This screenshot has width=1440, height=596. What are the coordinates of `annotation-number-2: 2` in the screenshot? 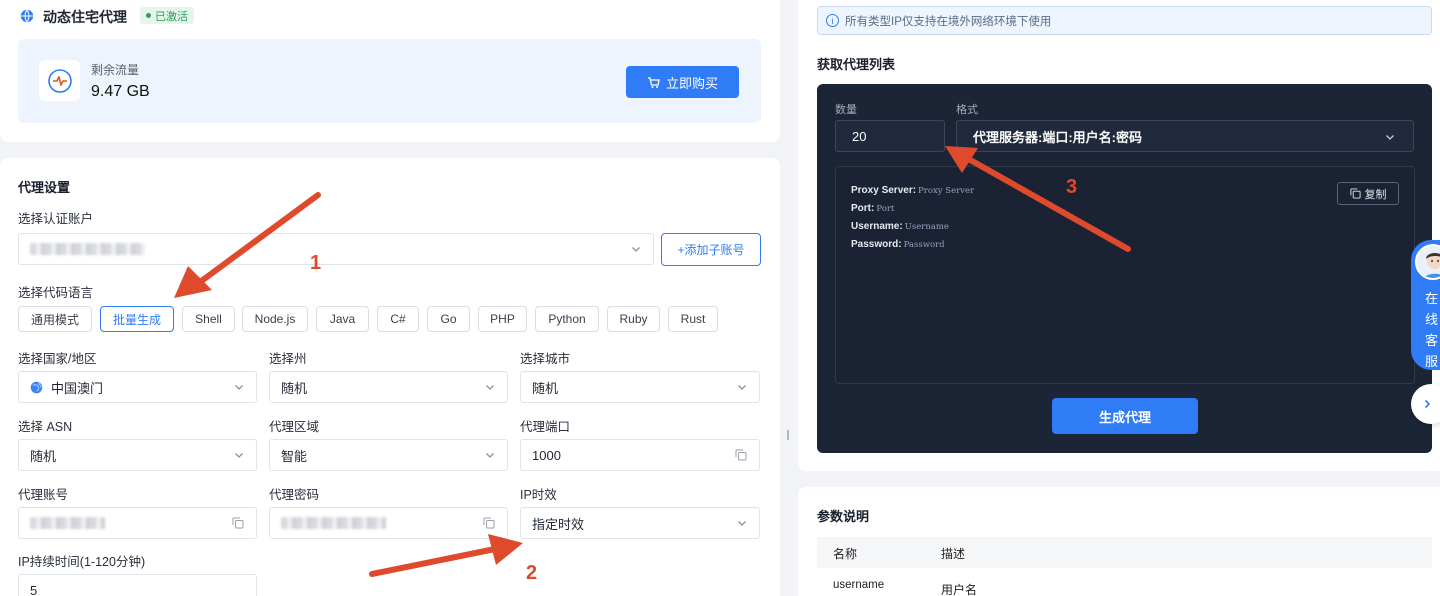 It's located at (532, 573).